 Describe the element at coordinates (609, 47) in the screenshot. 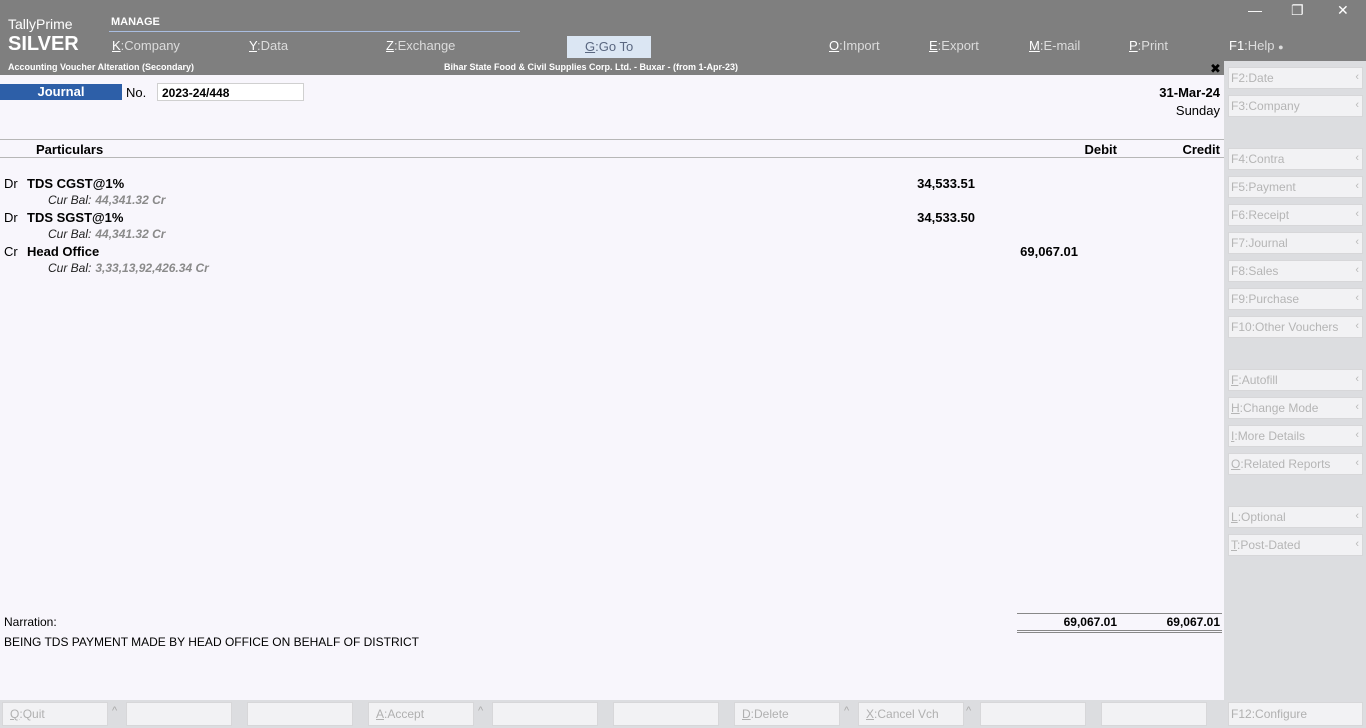

I see `menu-goto: G:Go To` at that location.